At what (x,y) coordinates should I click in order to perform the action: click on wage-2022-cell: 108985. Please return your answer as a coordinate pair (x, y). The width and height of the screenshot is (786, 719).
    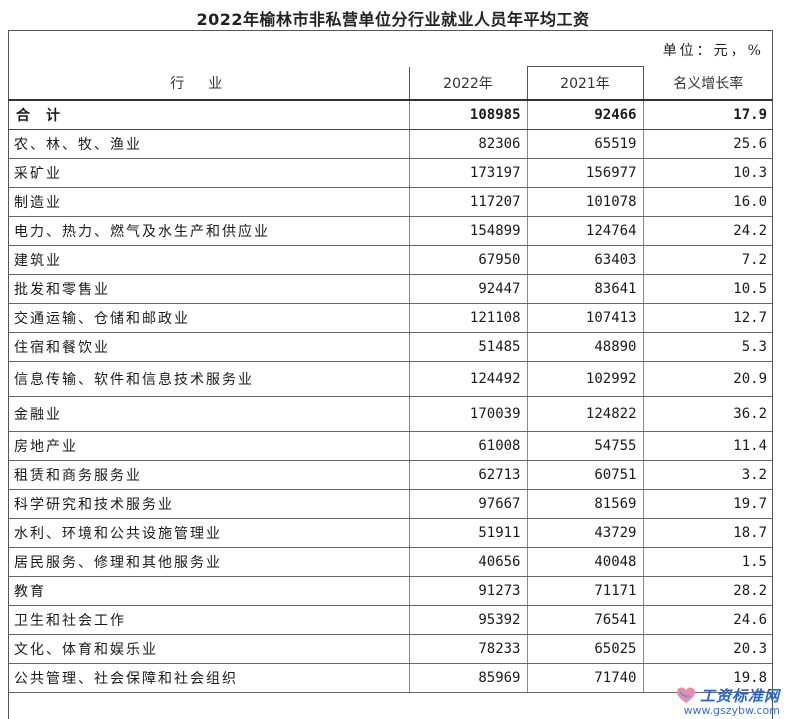
    Looking at the image, I should click on (468, 115).